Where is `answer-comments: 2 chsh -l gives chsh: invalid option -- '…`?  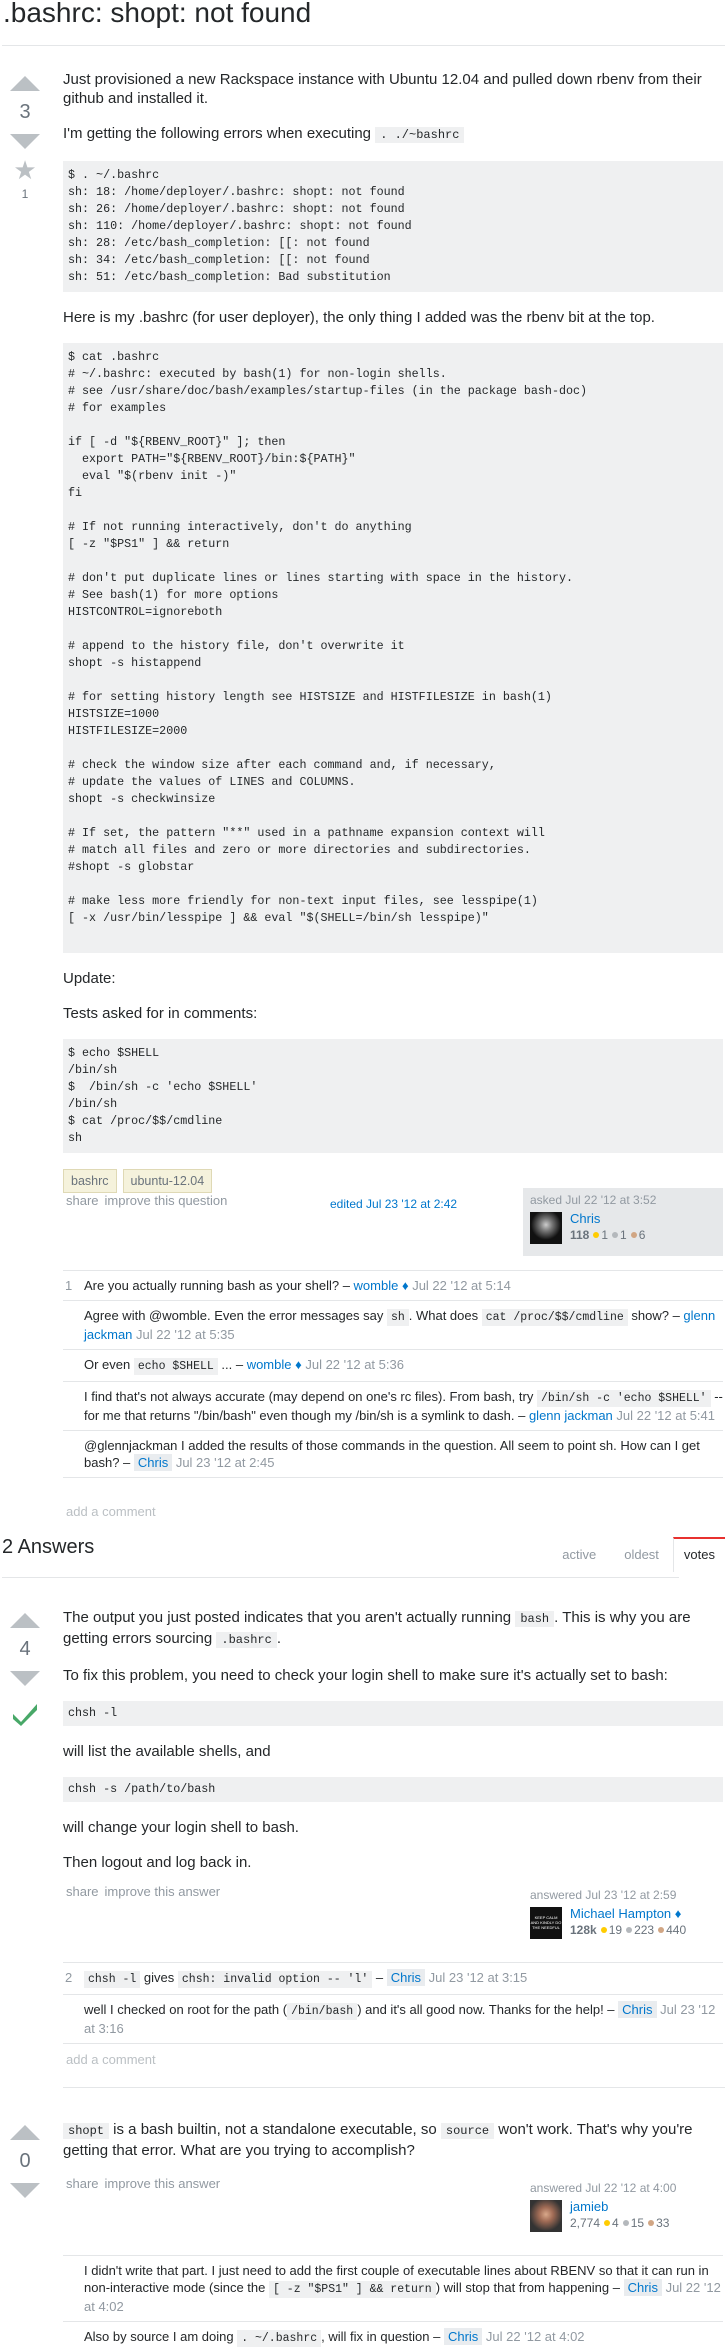 answer-comments: 2 chsh -l gives chsh: invalid option -- '… is located at coordinates (393, 2003).